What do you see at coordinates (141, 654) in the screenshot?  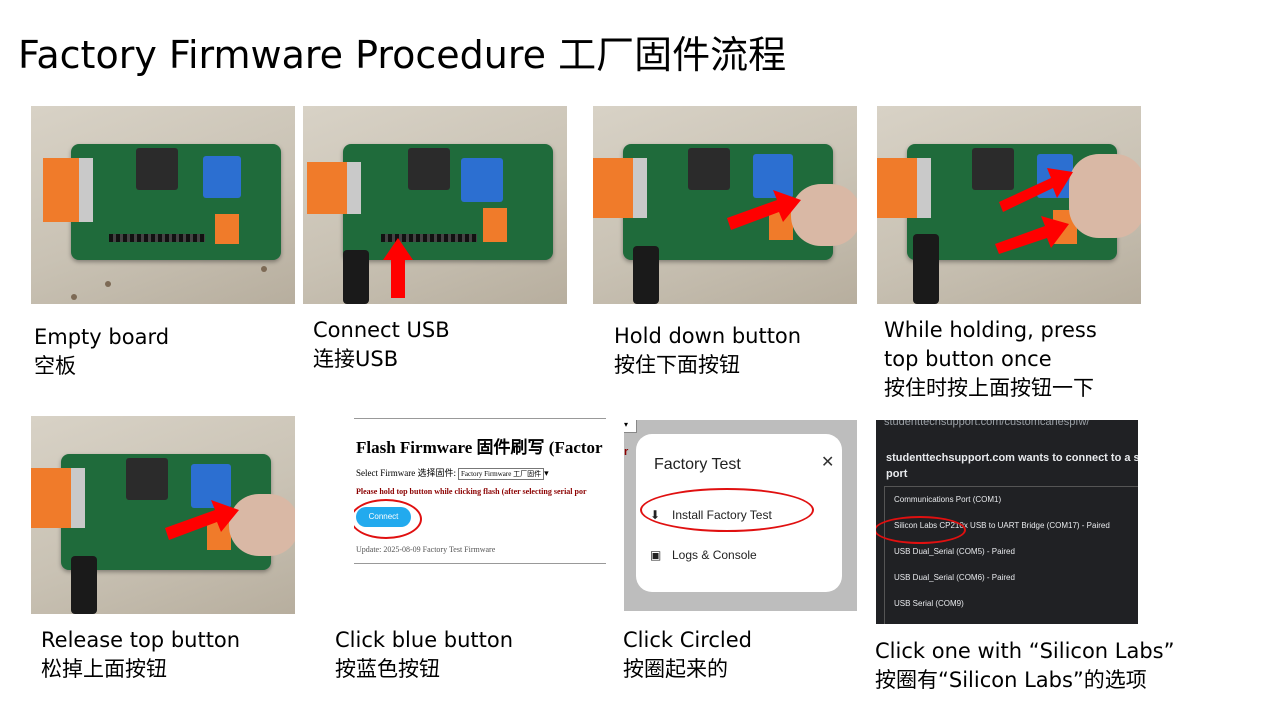 I see `step-5-caption: Release top button 松掉上面按钮` at bounding box center [141, 654].